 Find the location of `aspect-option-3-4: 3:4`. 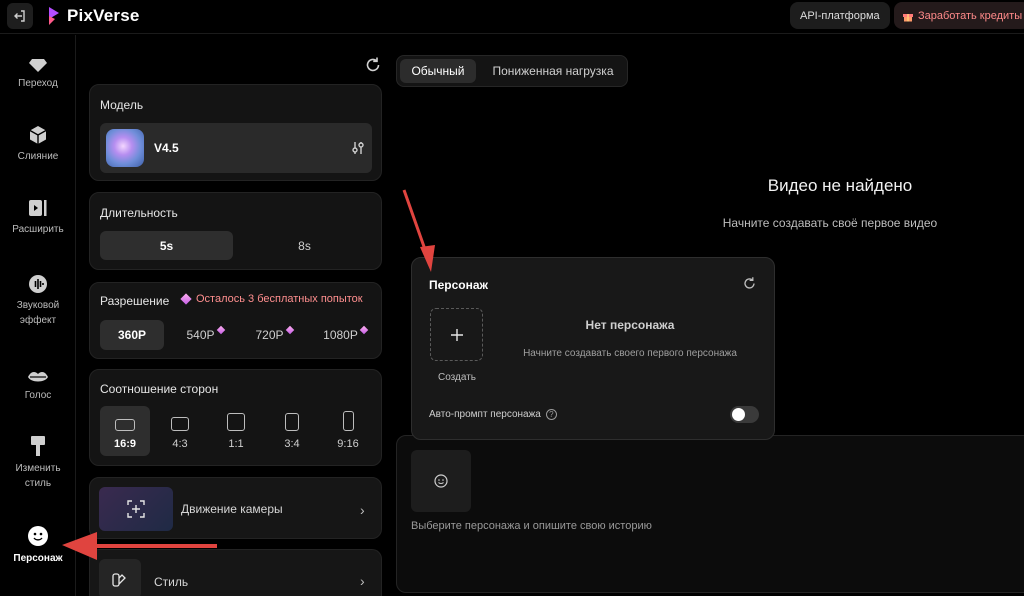

aspect-option-3-4: 3:4 is located at coordinates (292, 431).